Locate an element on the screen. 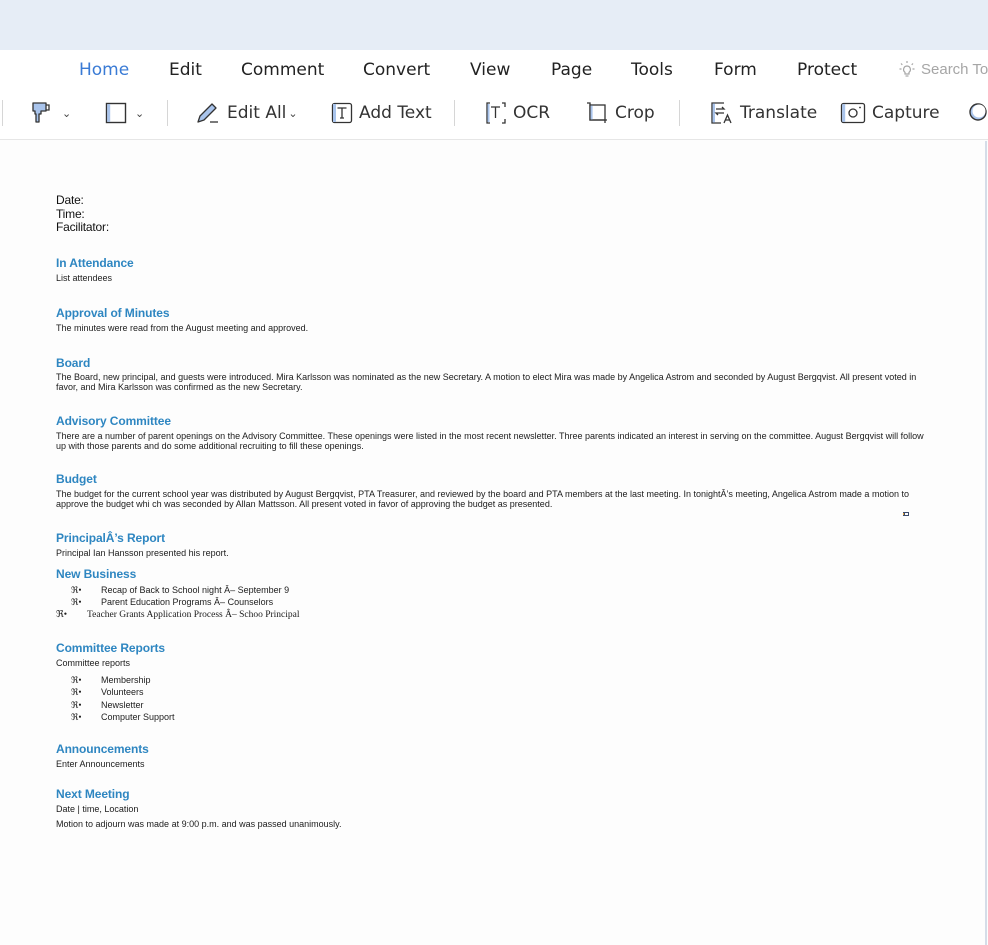 This screenshot has height=945, width=988. heading-new-business: New Business is located at coordinates (96, 574).